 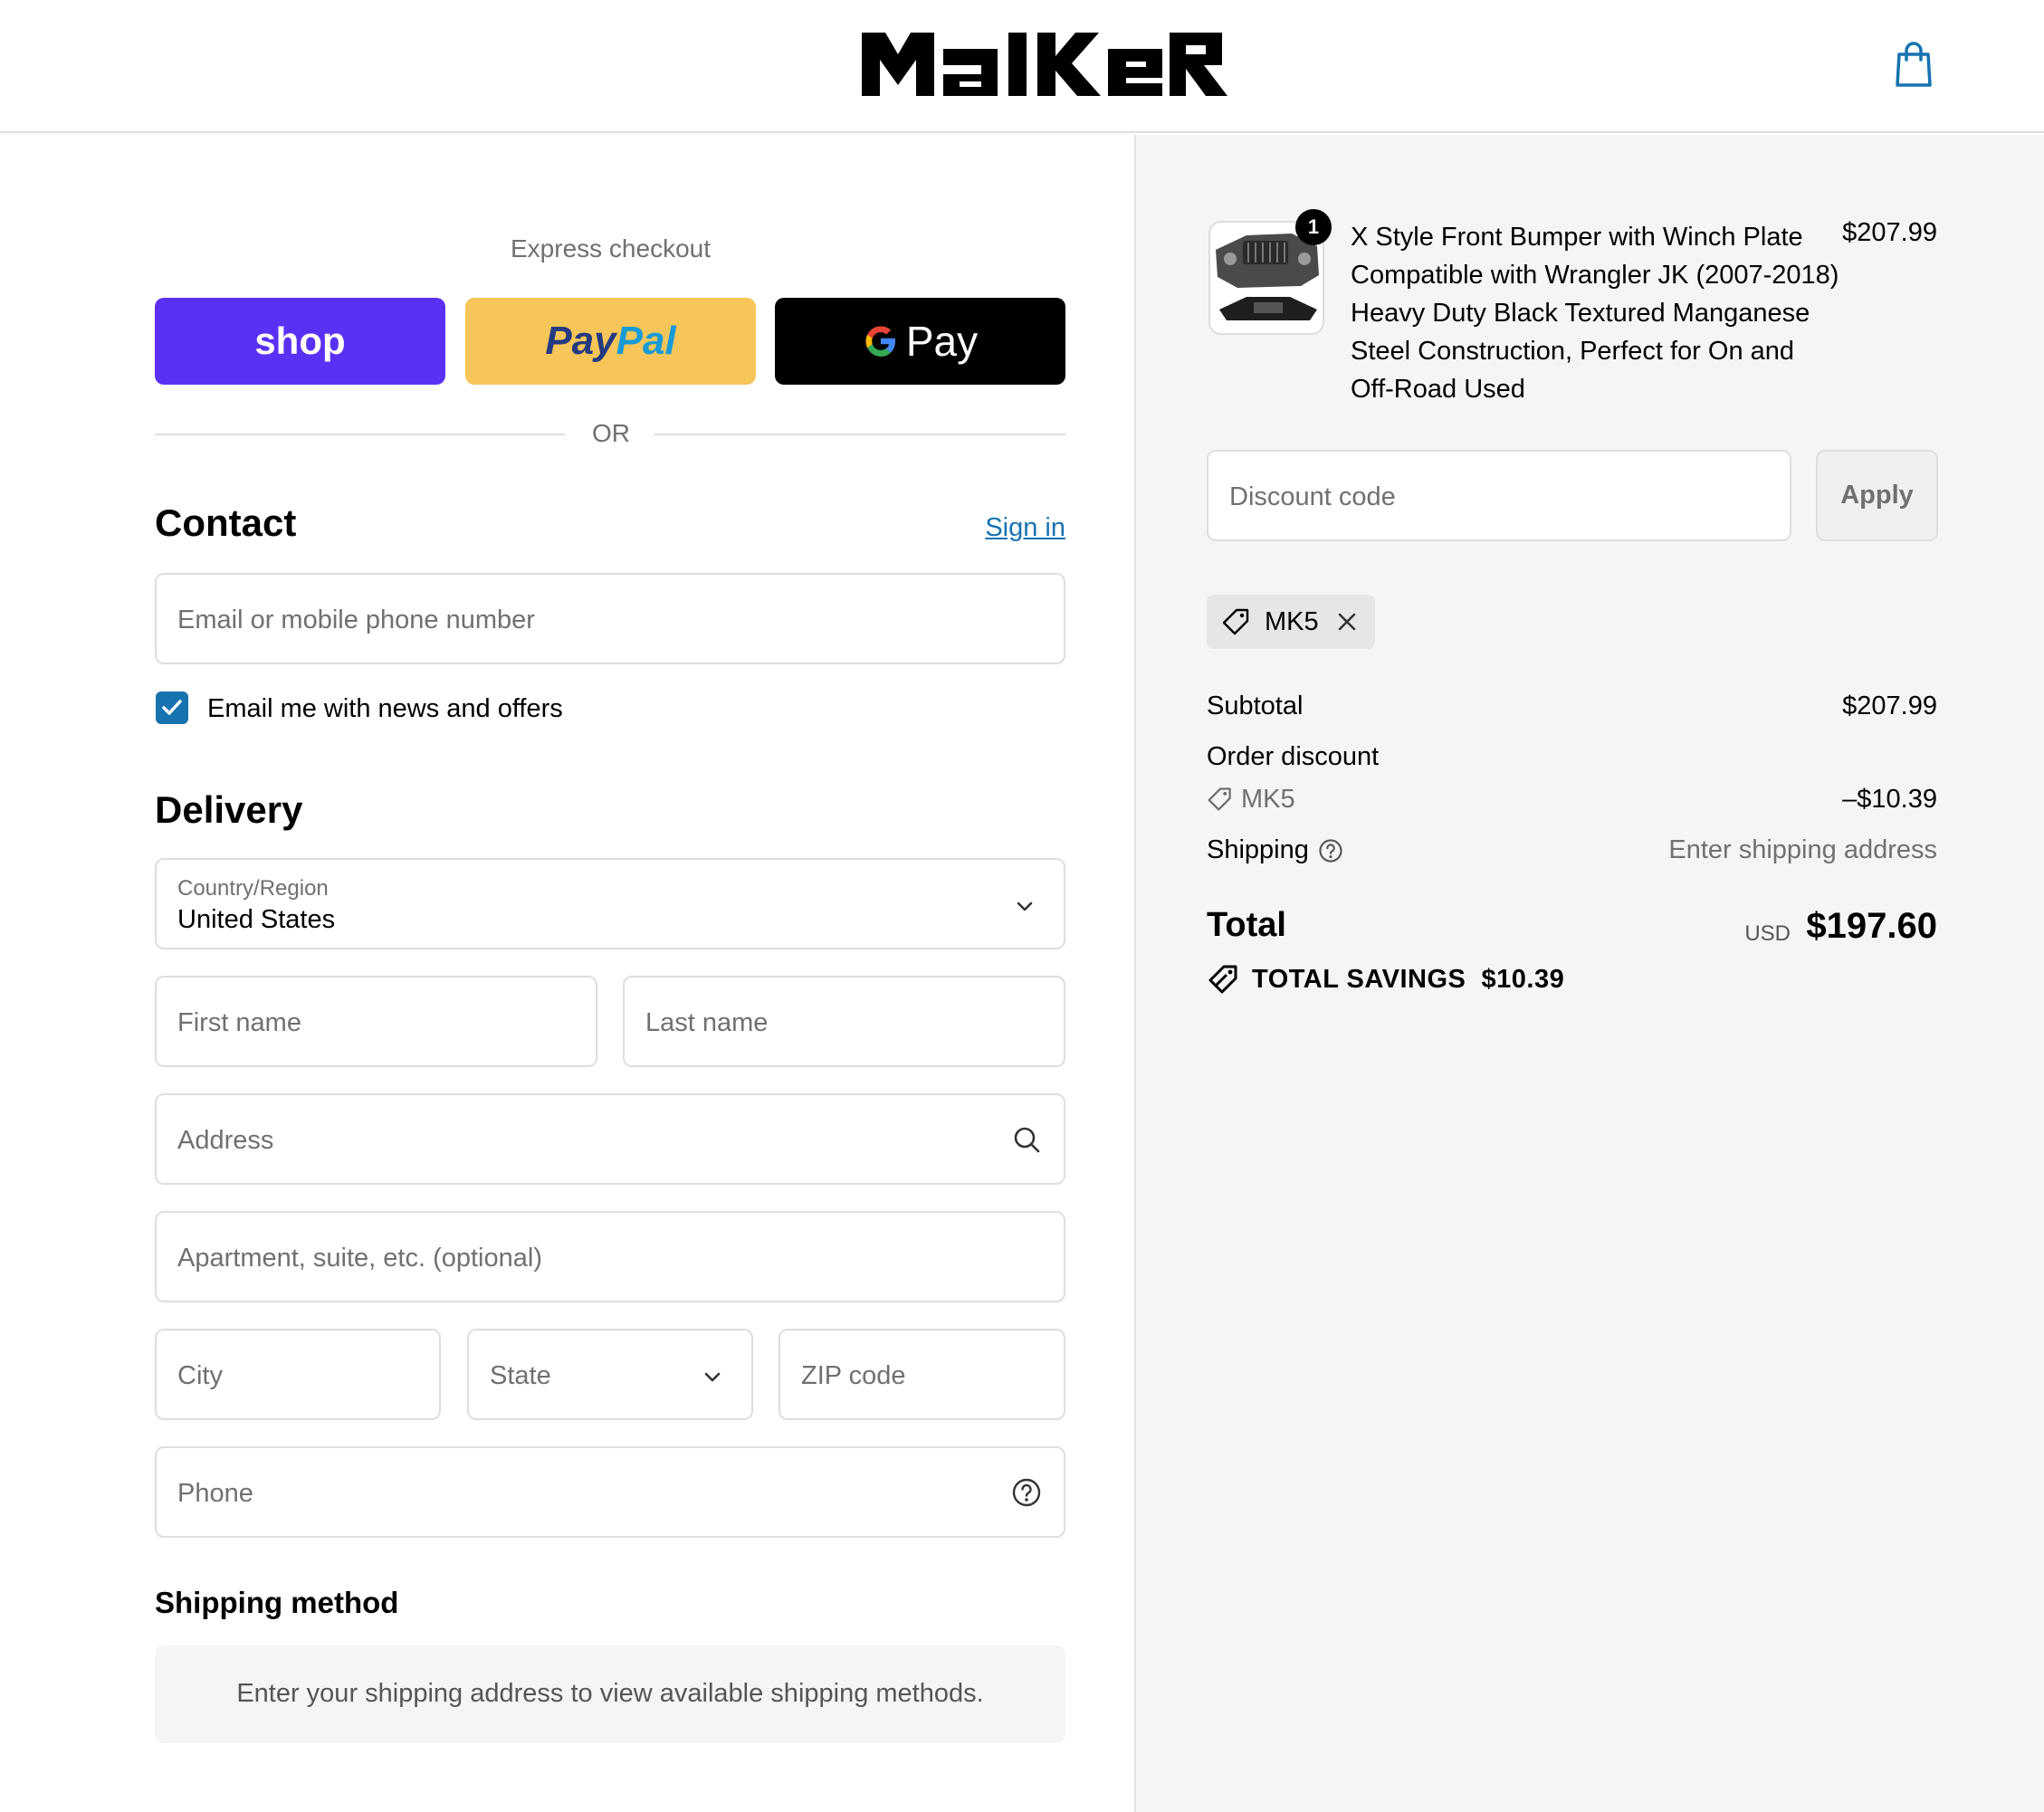 What do you see at coordinates (225, 1140) in the screenshot?
I see `address-placeholder: Address` at bounding box center [225, 1140].